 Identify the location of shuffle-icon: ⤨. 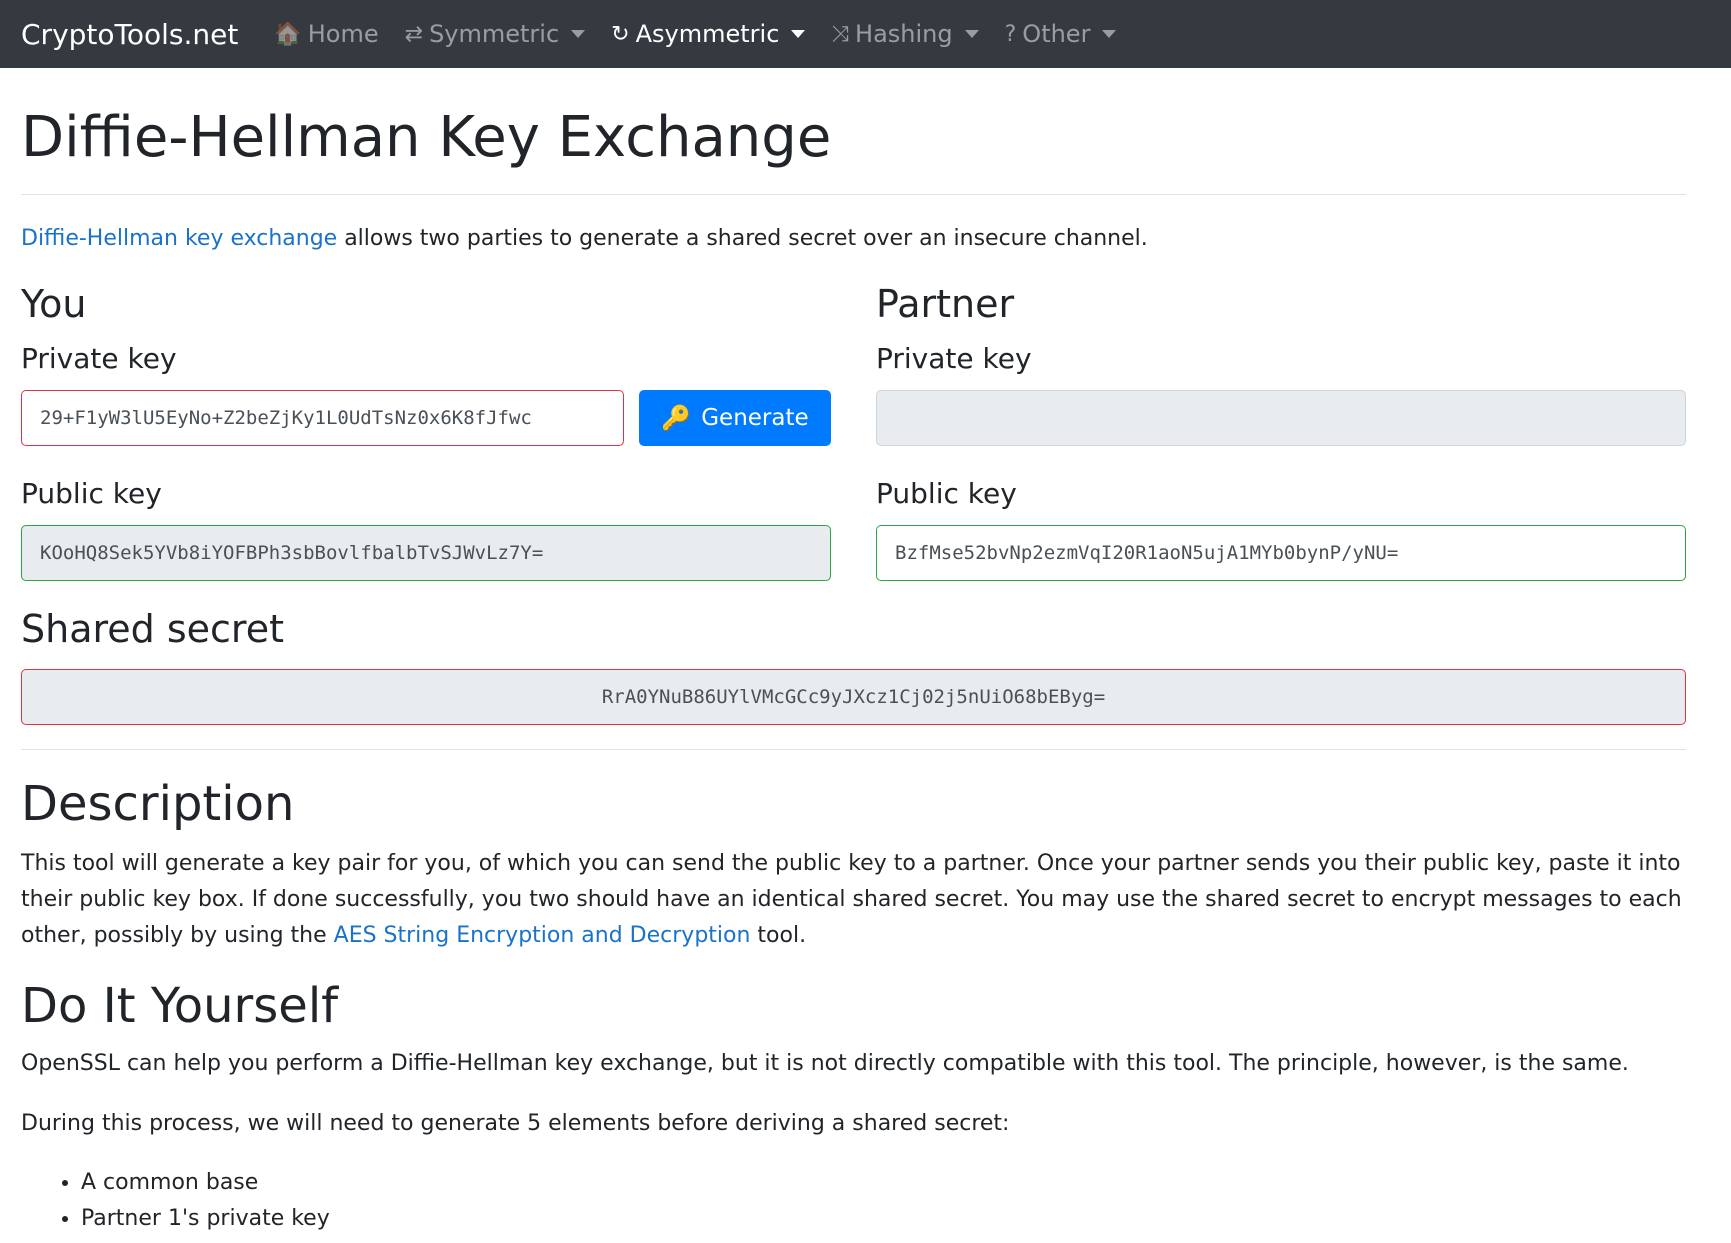
(840, 34).